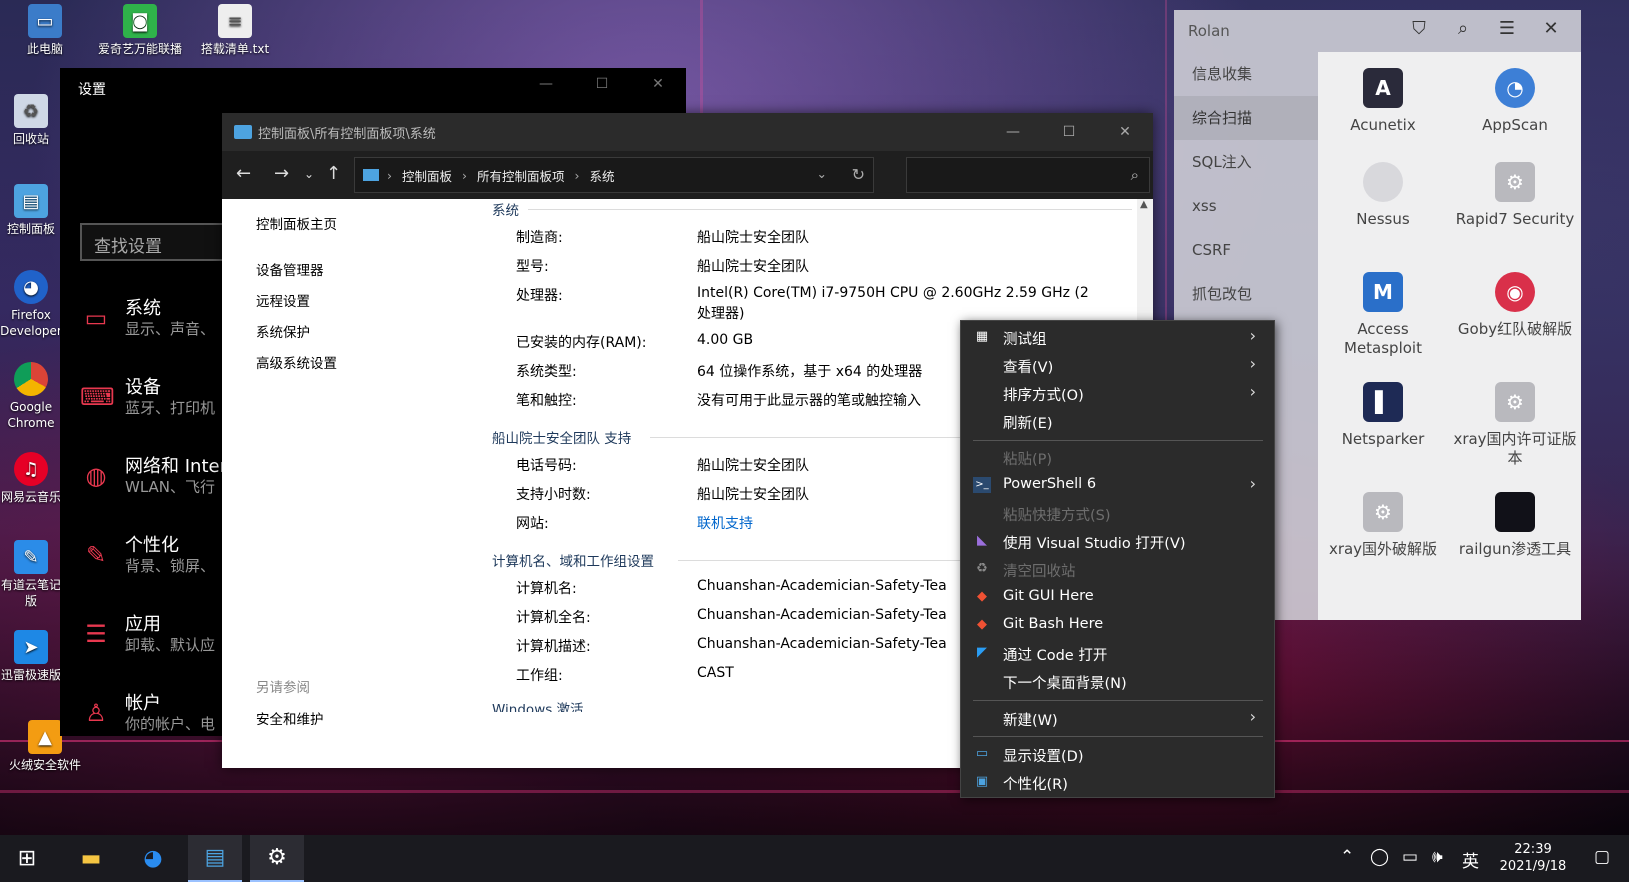  What do you see at coordinates (333, 173) in the screenshot?
I see `up-arrow-icon: ↑` at bounding box center [333, 173].